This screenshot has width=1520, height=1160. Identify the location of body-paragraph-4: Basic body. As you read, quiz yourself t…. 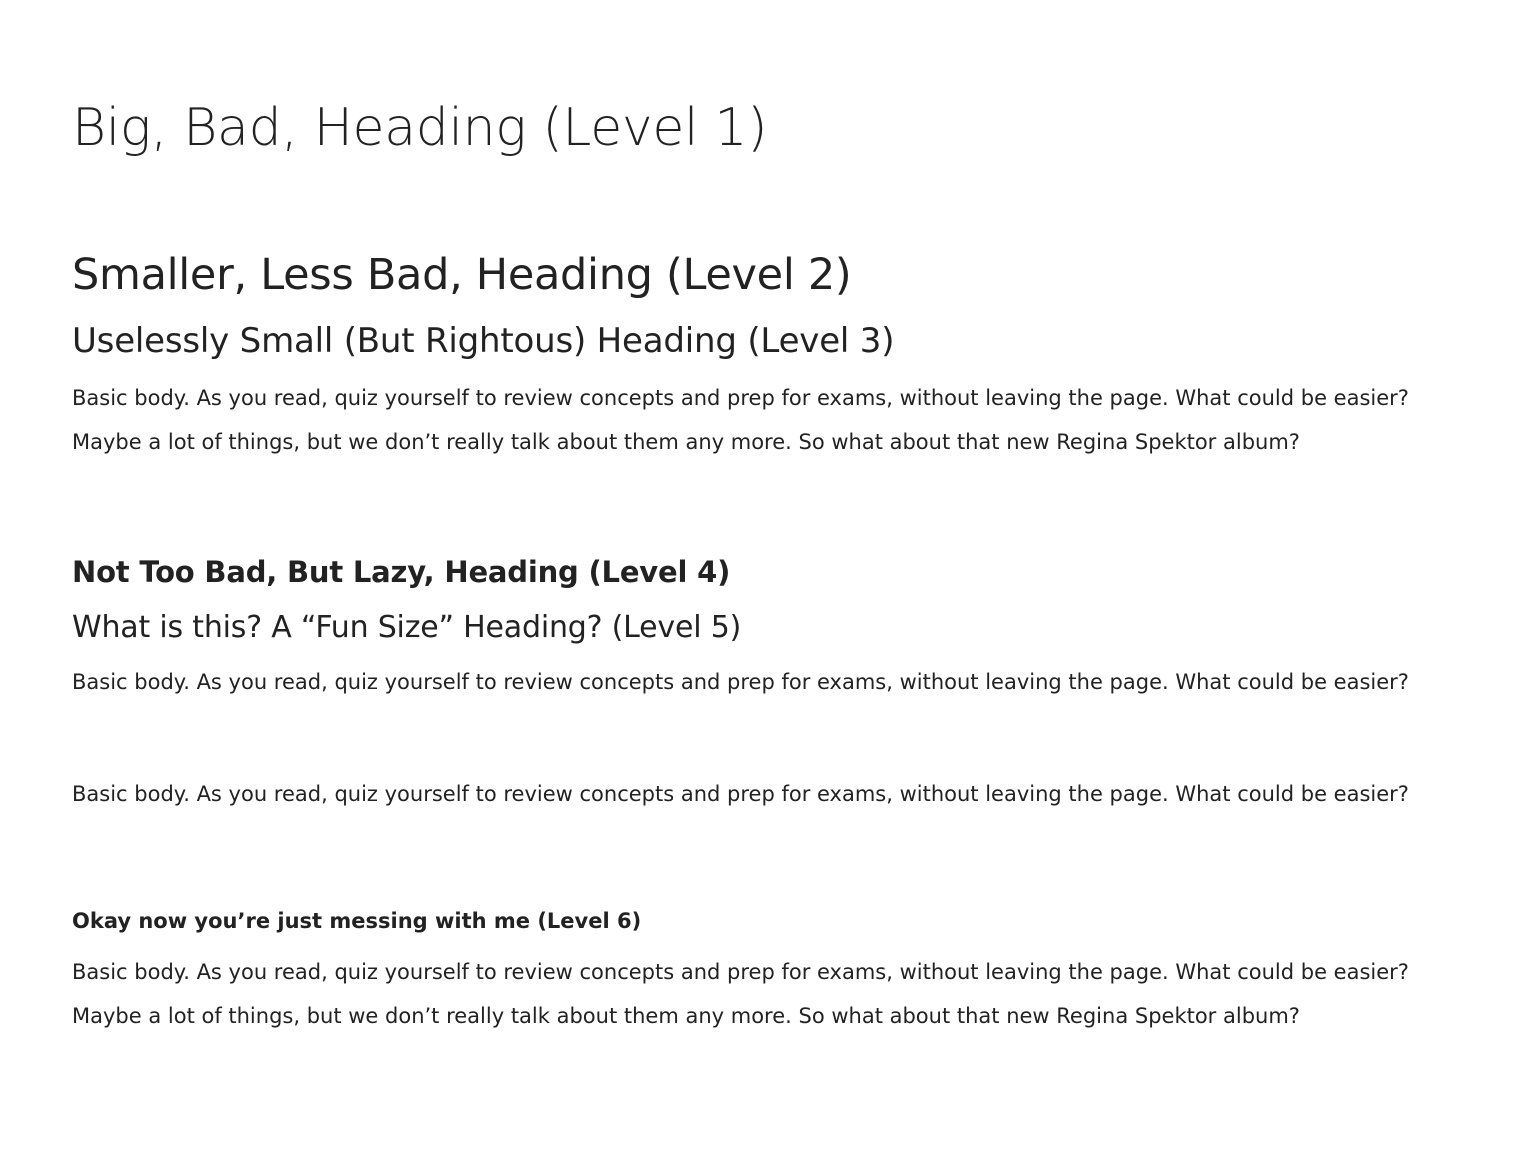
(740, 994).